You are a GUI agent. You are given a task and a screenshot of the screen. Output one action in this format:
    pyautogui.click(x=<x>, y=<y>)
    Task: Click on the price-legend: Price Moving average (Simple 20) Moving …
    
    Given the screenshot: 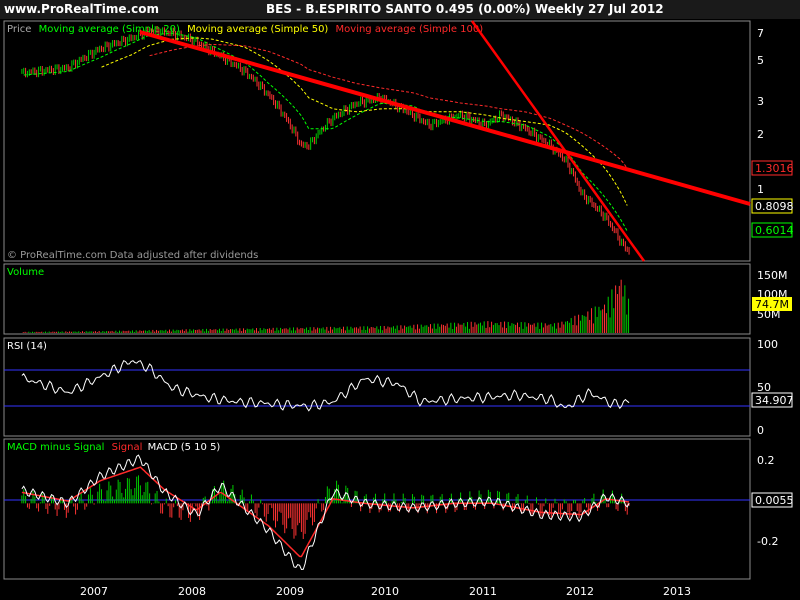 What is the action you would take?
    pyautogui.click(x=245, y=29)
    